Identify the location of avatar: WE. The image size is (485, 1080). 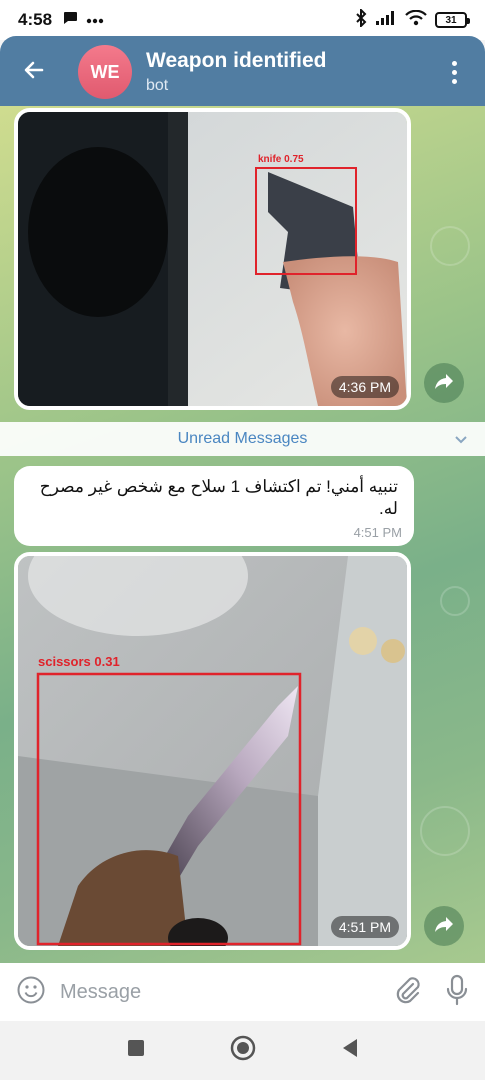
(105, 72).